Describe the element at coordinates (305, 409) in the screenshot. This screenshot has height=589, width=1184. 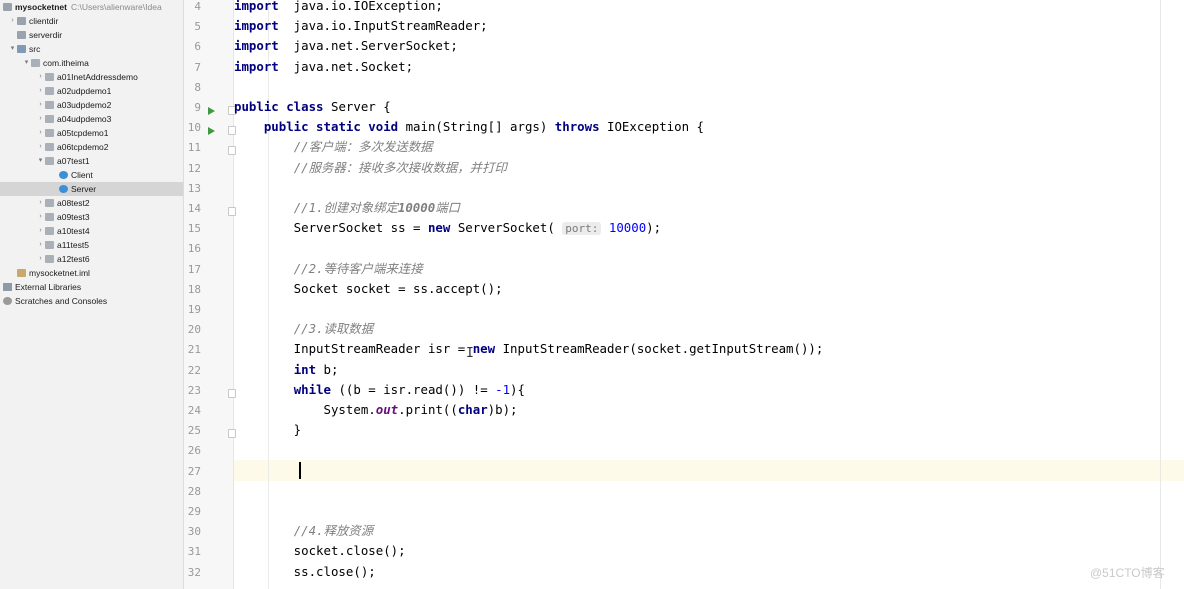
I see `code-token: System.` at that location.